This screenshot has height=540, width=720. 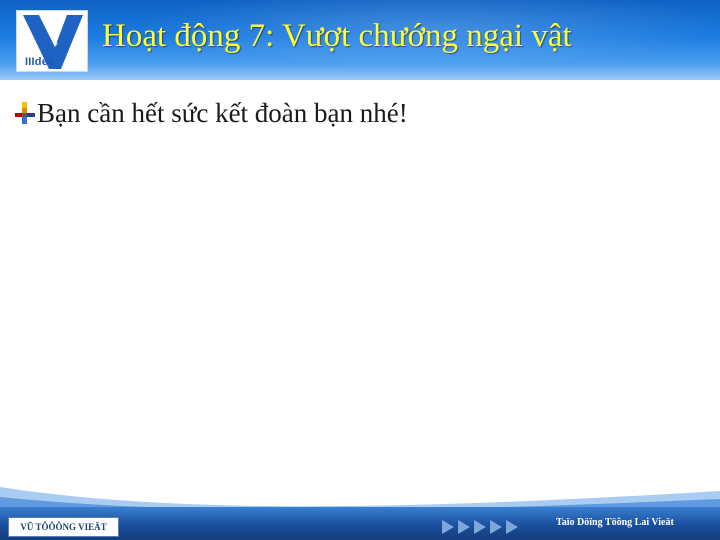 What do you see at coordinates (63, 527) in the screenshot?
I see `footer-left-label: VŨ TÔÔÔNG VIEÄT` at bounding box center [63, 527].